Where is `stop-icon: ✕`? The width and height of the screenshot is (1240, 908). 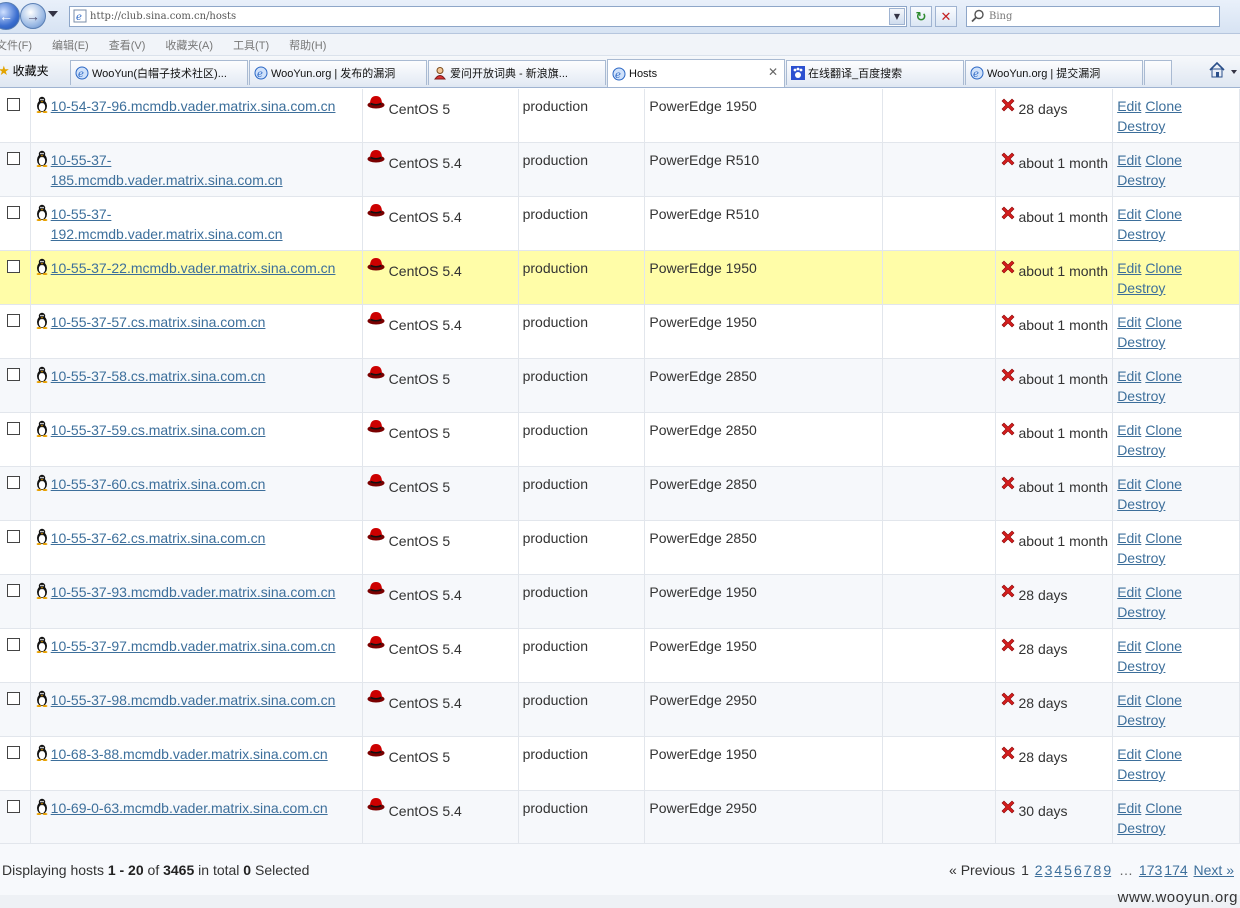
stop-icon: ✕ is located at coordinates (946, 16).